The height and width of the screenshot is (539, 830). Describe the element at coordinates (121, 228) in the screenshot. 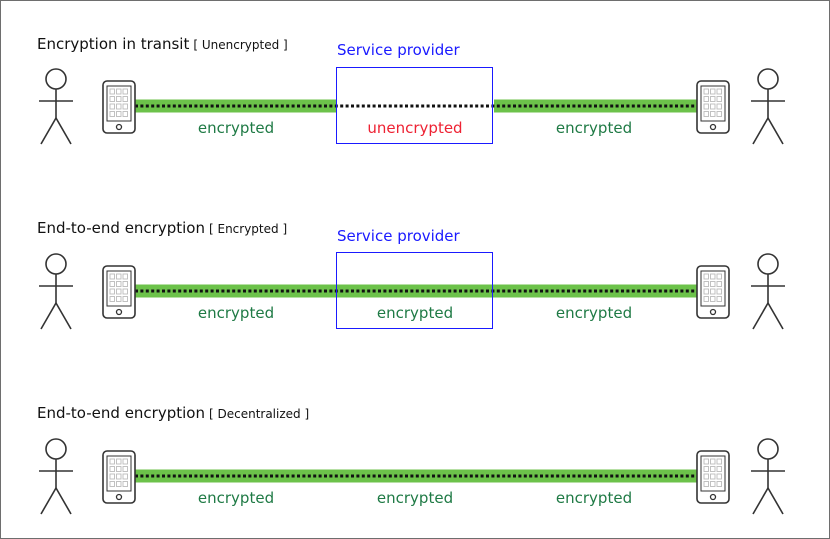

I see `row-2-title-text: End-to-end encryption` at that location.